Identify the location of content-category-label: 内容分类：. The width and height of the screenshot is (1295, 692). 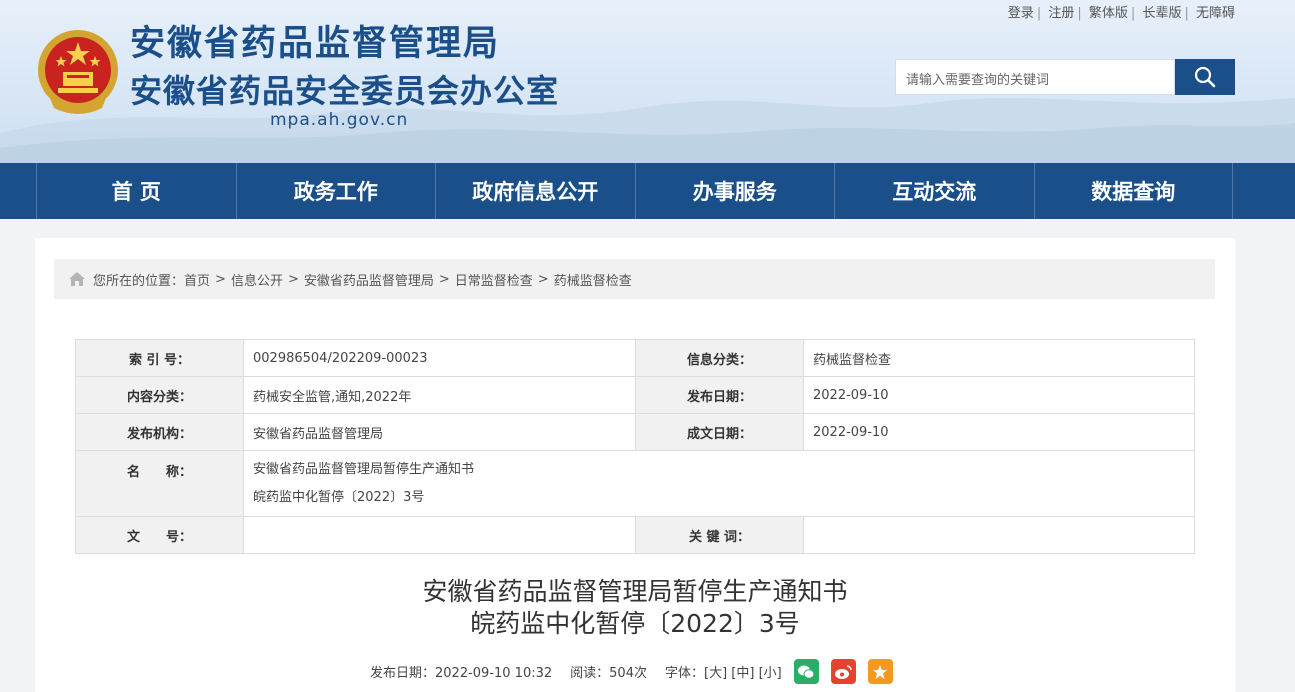
(159, 395).